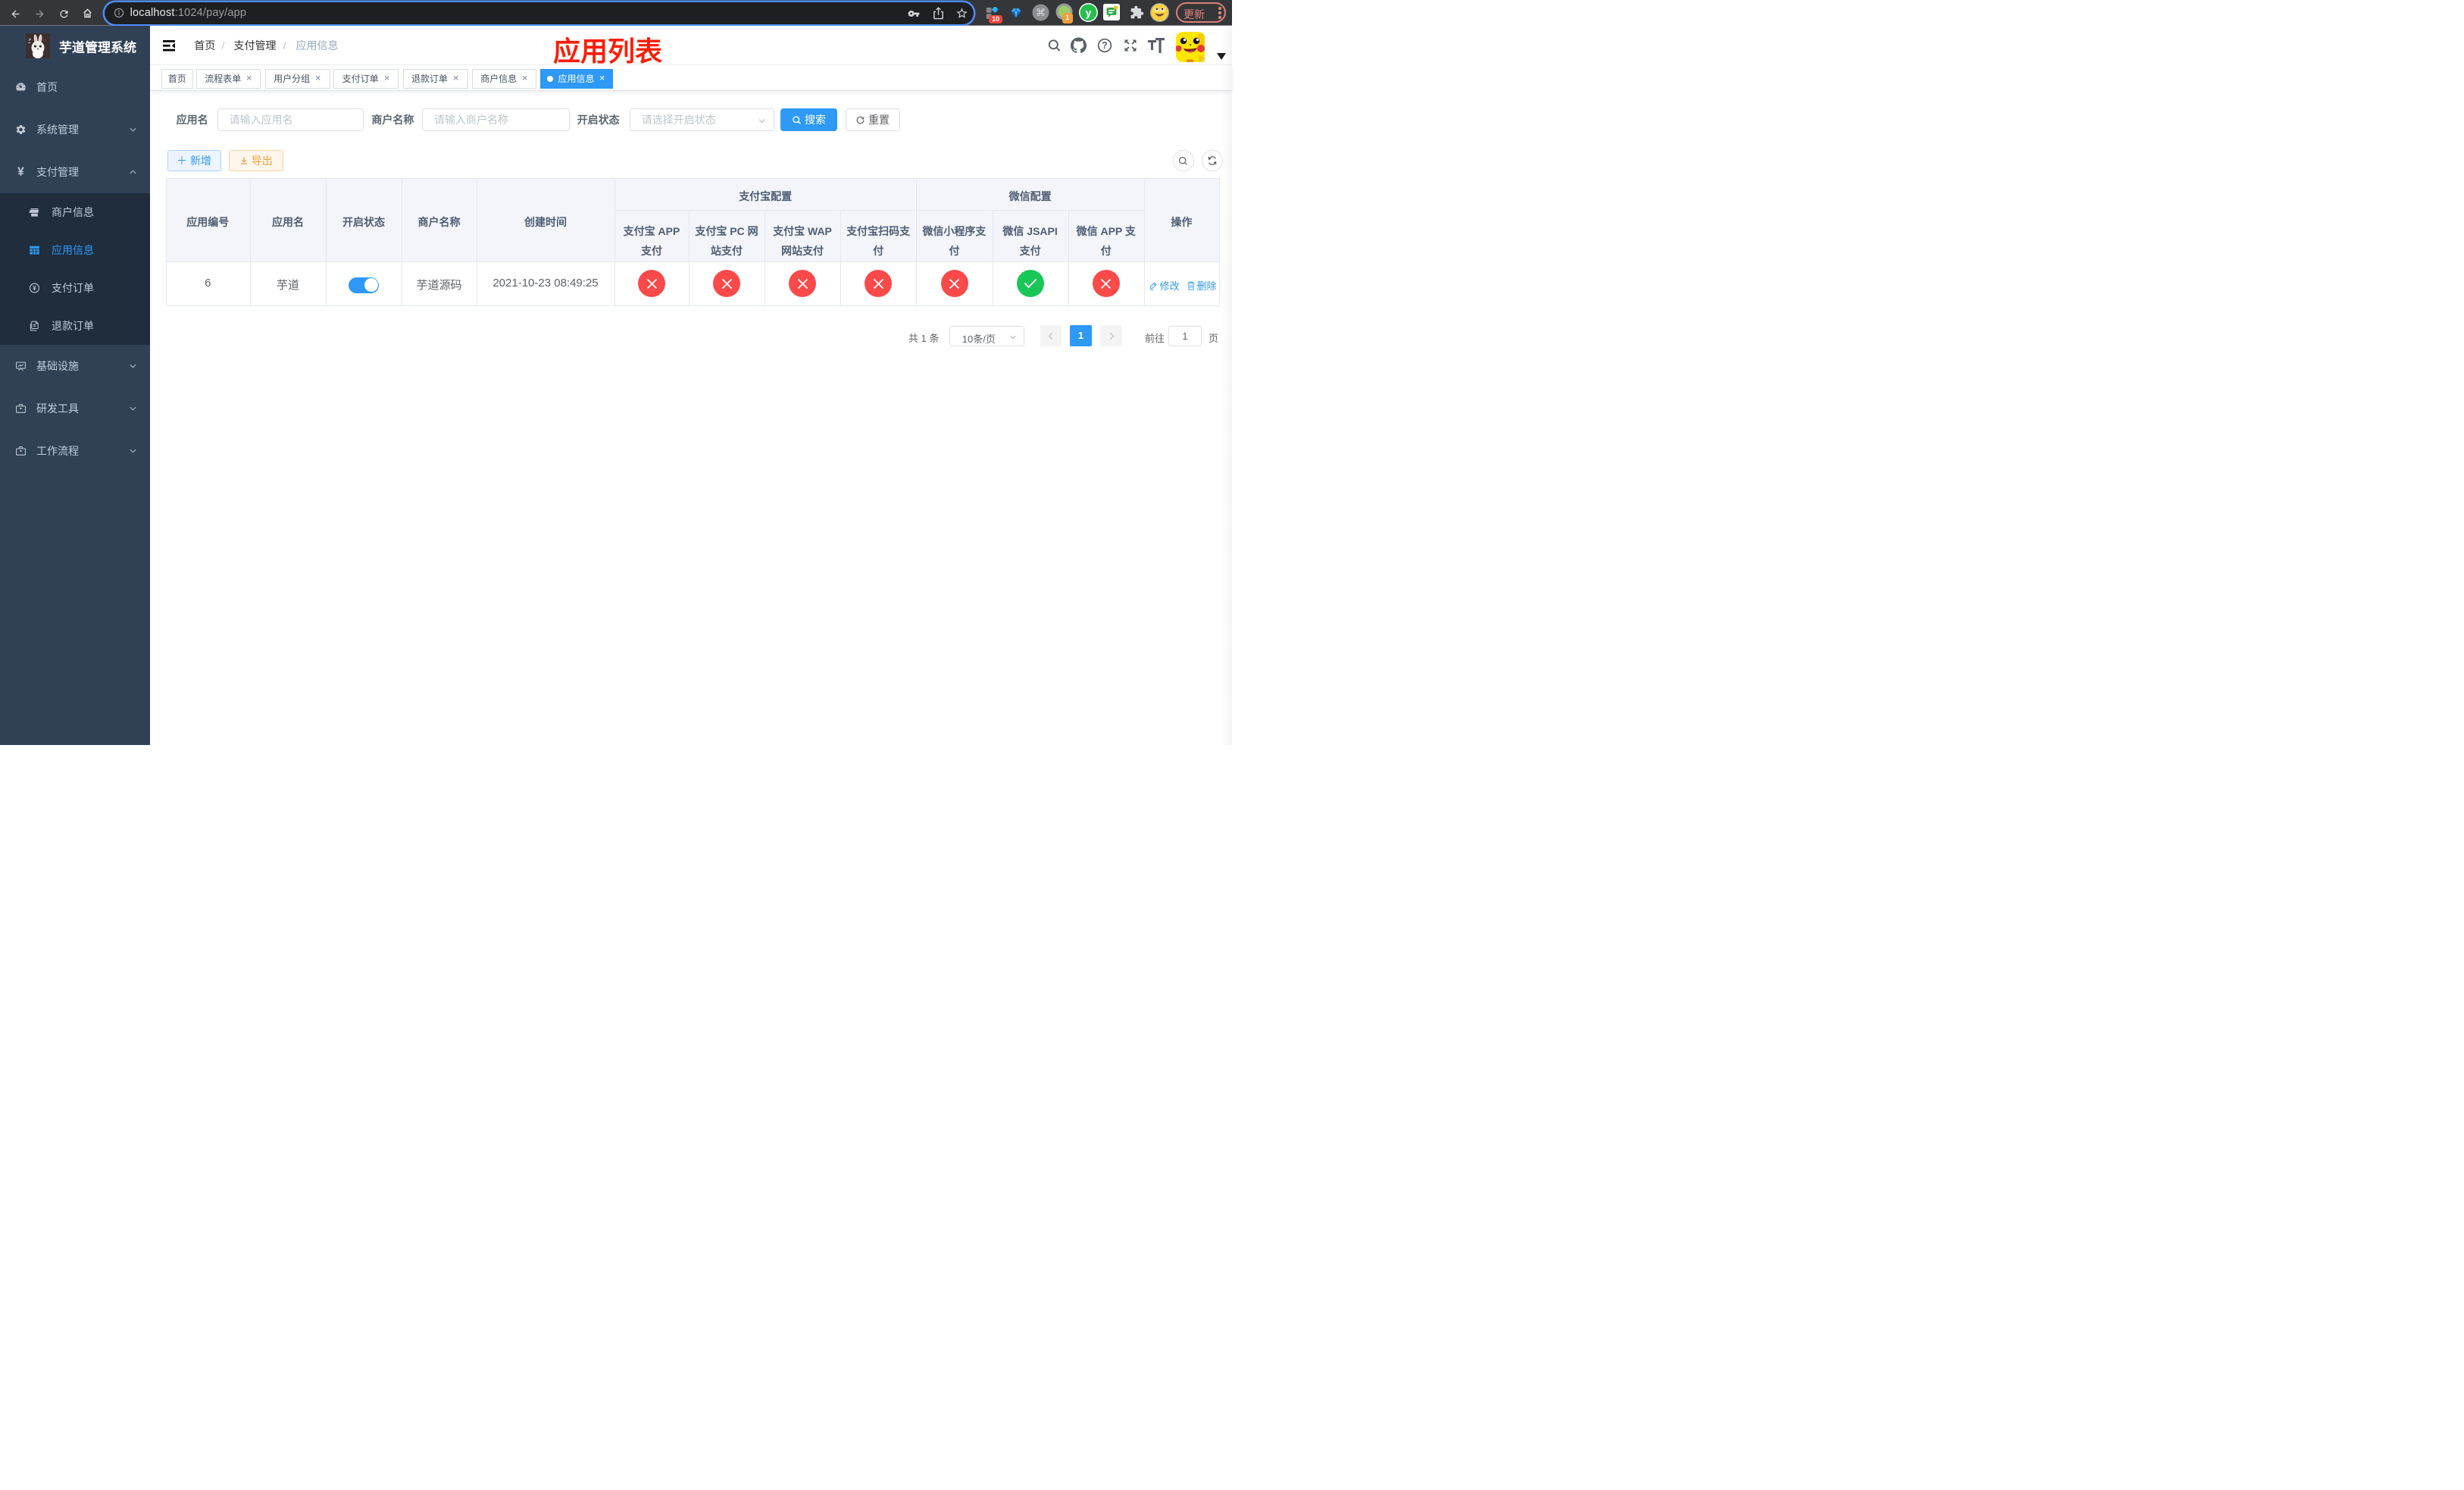 This screenshot has width=2464, height=1490. I want to click on svg-text: y, so click(1089, 13).